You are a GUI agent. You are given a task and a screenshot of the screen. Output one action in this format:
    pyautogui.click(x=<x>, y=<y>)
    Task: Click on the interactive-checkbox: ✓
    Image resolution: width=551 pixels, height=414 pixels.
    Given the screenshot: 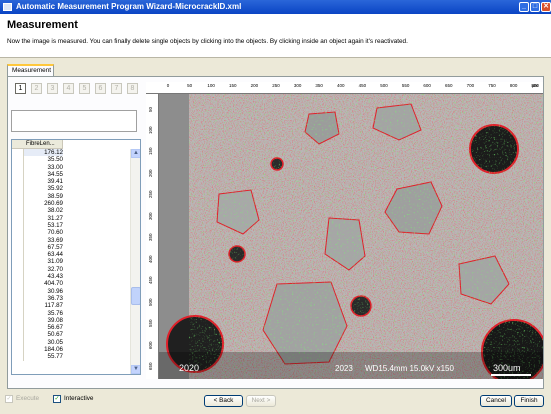 What is the action you would take?
    pyautogui.click(x=57, y=399)
    